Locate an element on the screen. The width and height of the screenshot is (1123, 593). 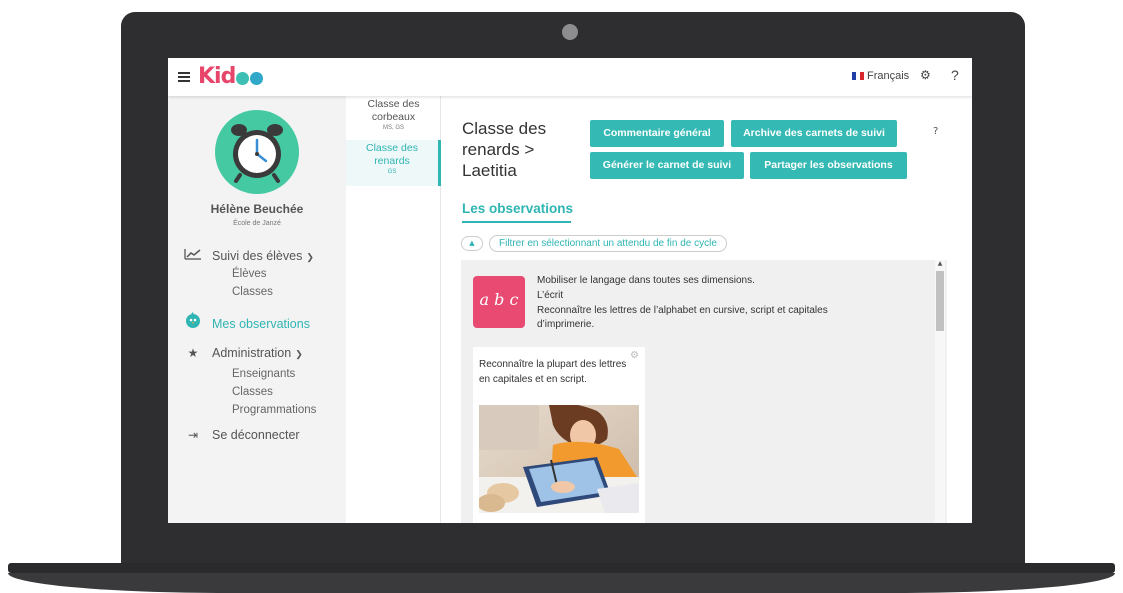
logout-icon: ⇥ is located at coordinates (193, 435).